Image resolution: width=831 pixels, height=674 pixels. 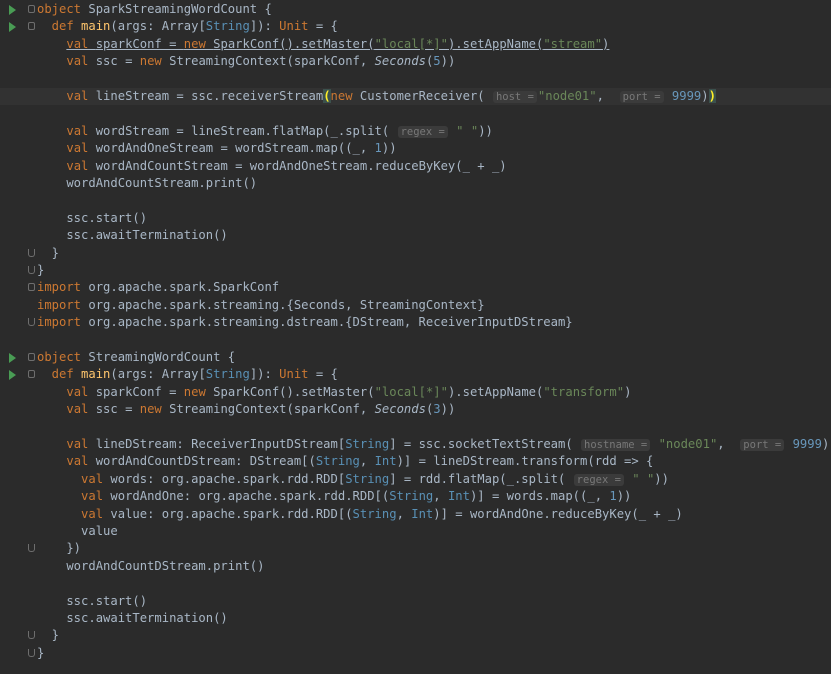 I want to click on code-token: )), so click(x=485, y=130).